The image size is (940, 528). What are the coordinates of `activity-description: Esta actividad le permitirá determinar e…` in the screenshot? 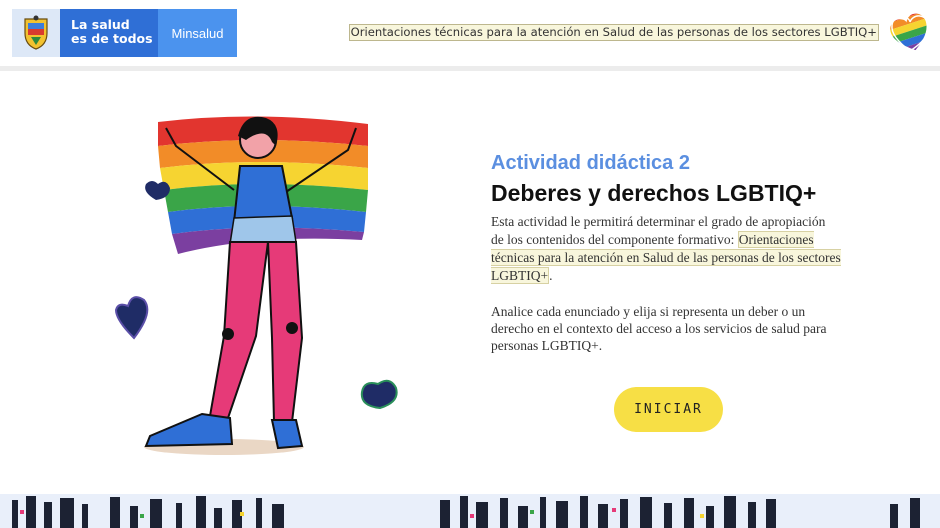 It's located at (666, 249).